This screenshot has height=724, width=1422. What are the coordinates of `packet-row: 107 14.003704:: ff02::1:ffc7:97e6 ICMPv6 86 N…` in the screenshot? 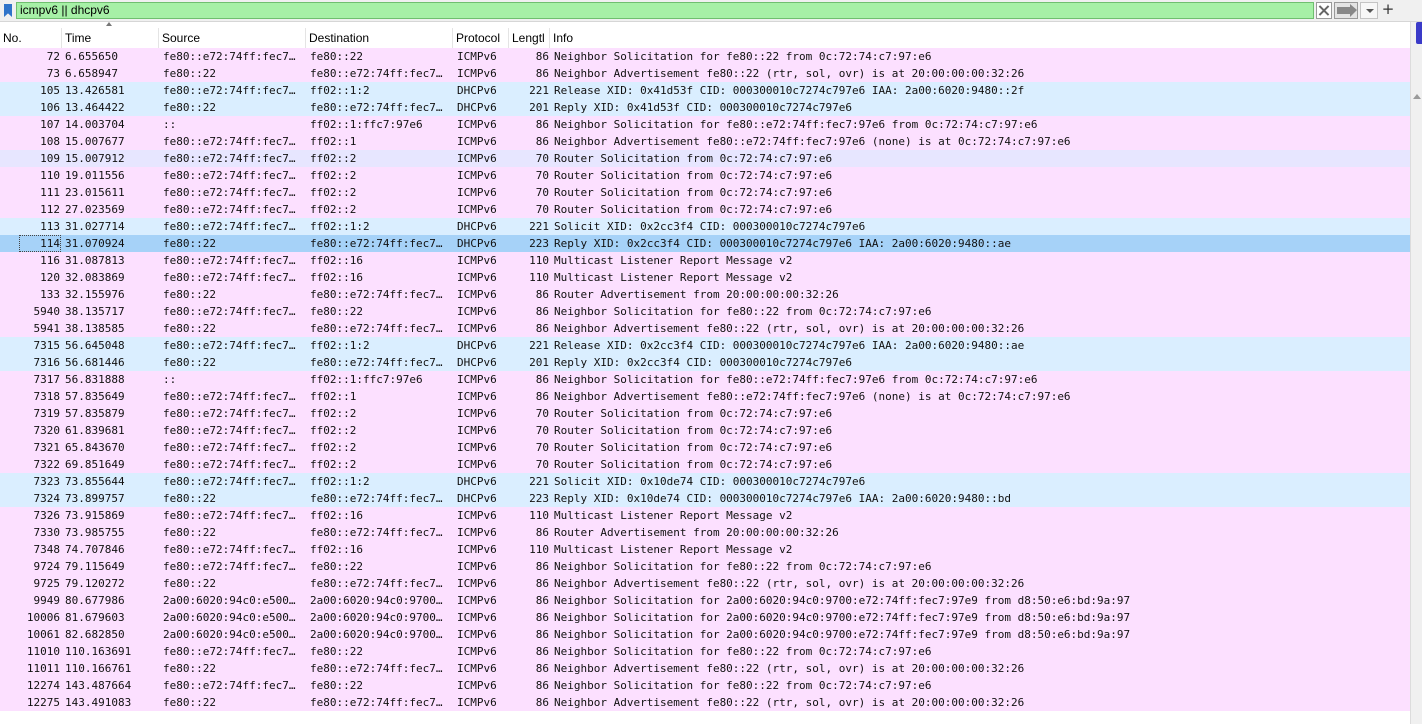 It's located at (705, 124).